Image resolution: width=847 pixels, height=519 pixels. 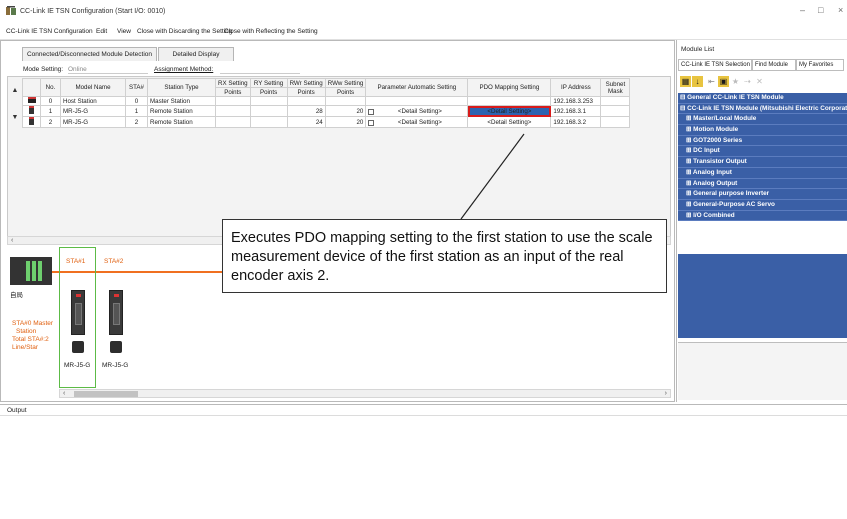 What do you see at coordinates (509, 122) in the screenshot?
I see `pdo-detail-link: <Detail Setting>` at bounding box center [509, 122].